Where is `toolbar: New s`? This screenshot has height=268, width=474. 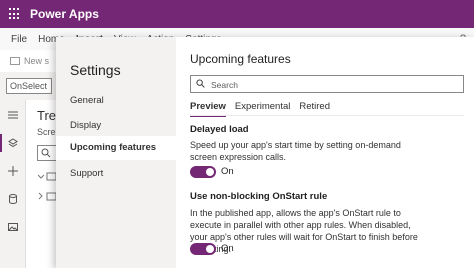 toolbar: New s is located at coordinates (28, 61).